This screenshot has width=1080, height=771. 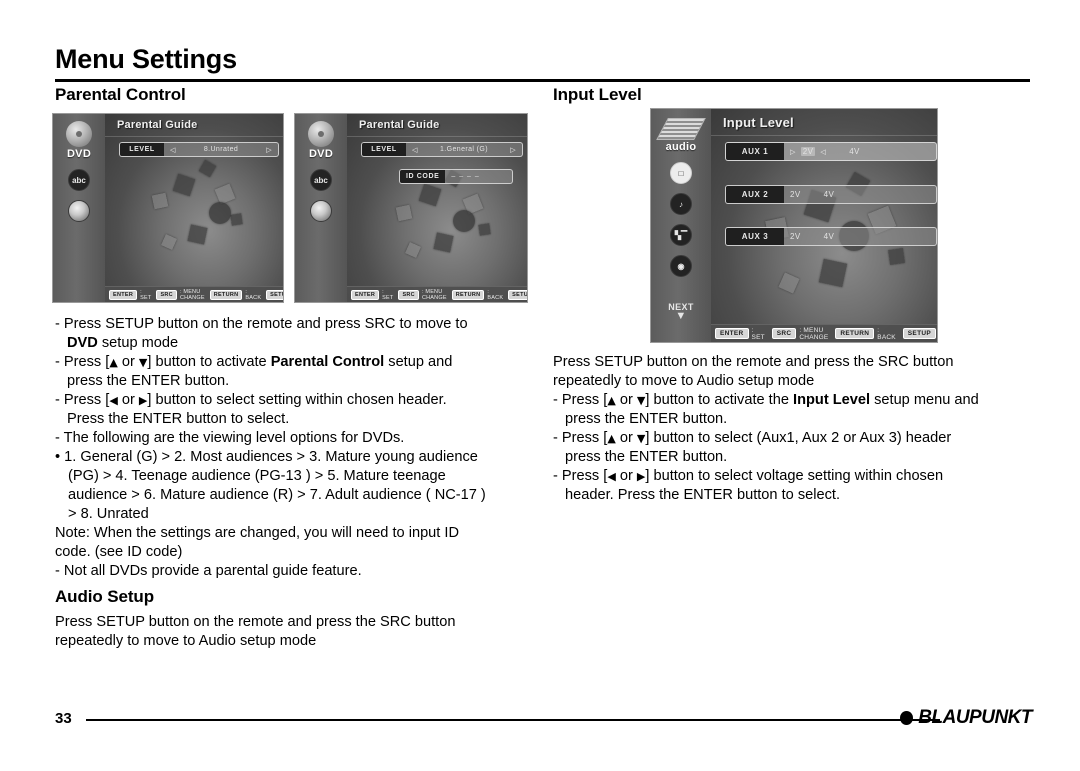 What do you see at coordinates (321, 180) in the screenshot?
I see `abc-icon: abc` at bounding box center [321, 180].